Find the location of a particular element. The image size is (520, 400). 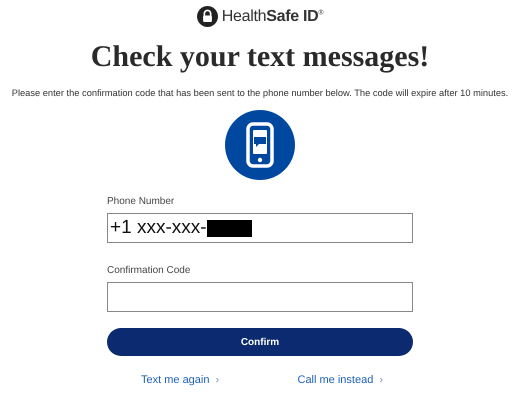

phone-message-icon is located at coordinates (260, 145).